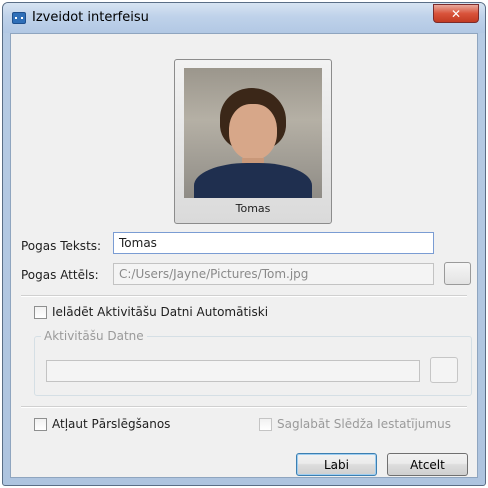 The image size is (488, 488). I want to click on cancel-button: Atcelt, so click(427, 464).